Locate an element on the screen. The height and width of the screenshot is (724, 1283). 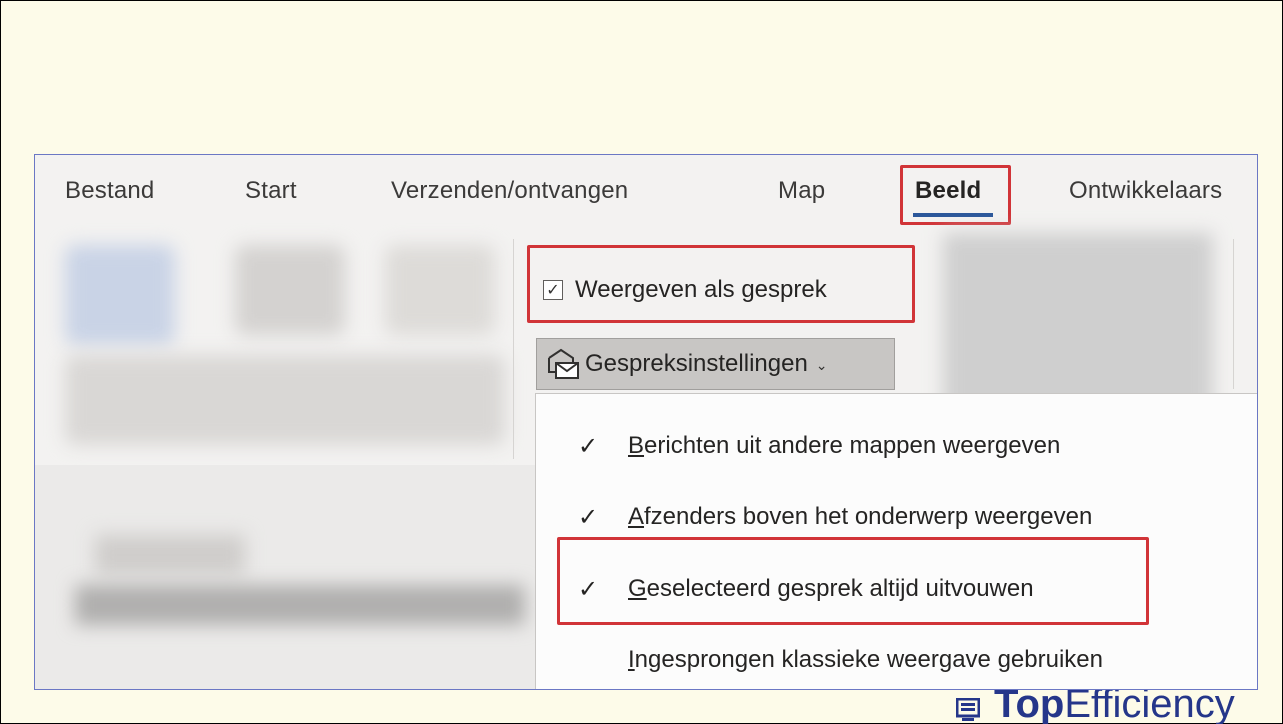
logo-text-top: Top is located at coordinates (1029, 707).